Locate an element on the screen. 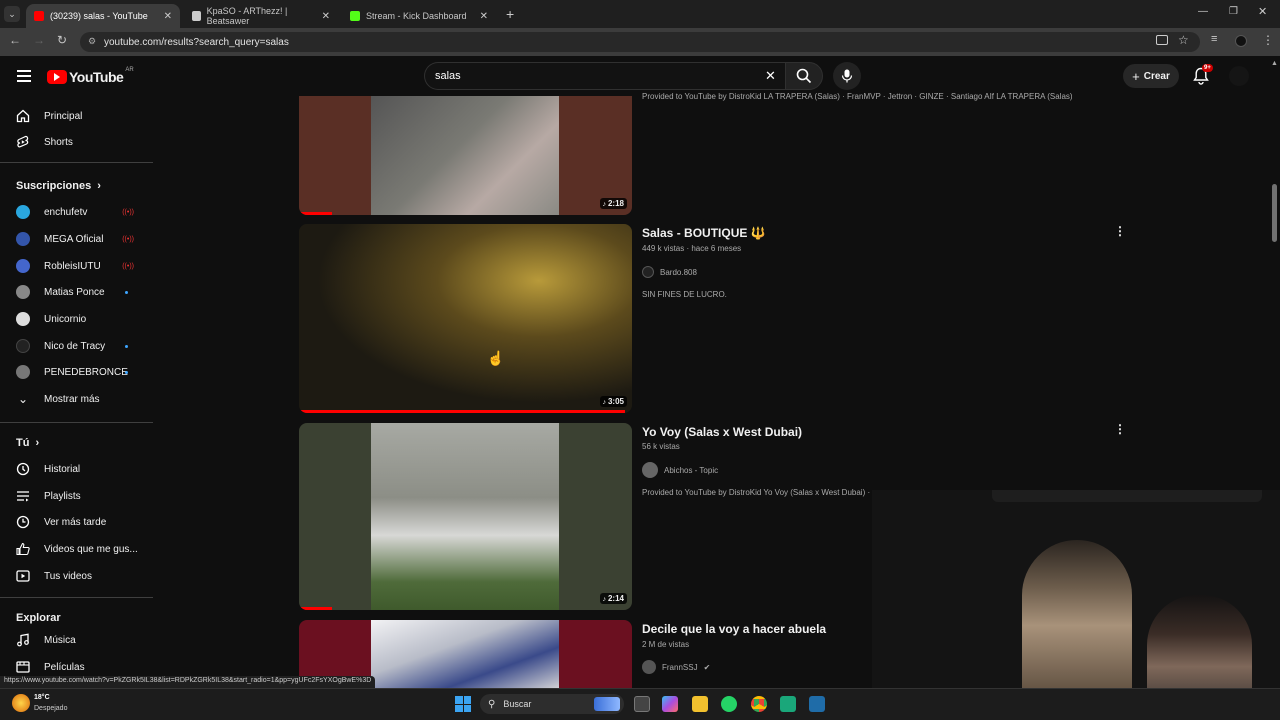 The height and width of the screenshot is (720, 1280). whatsapp-icon is located at coordinates (729, 704).